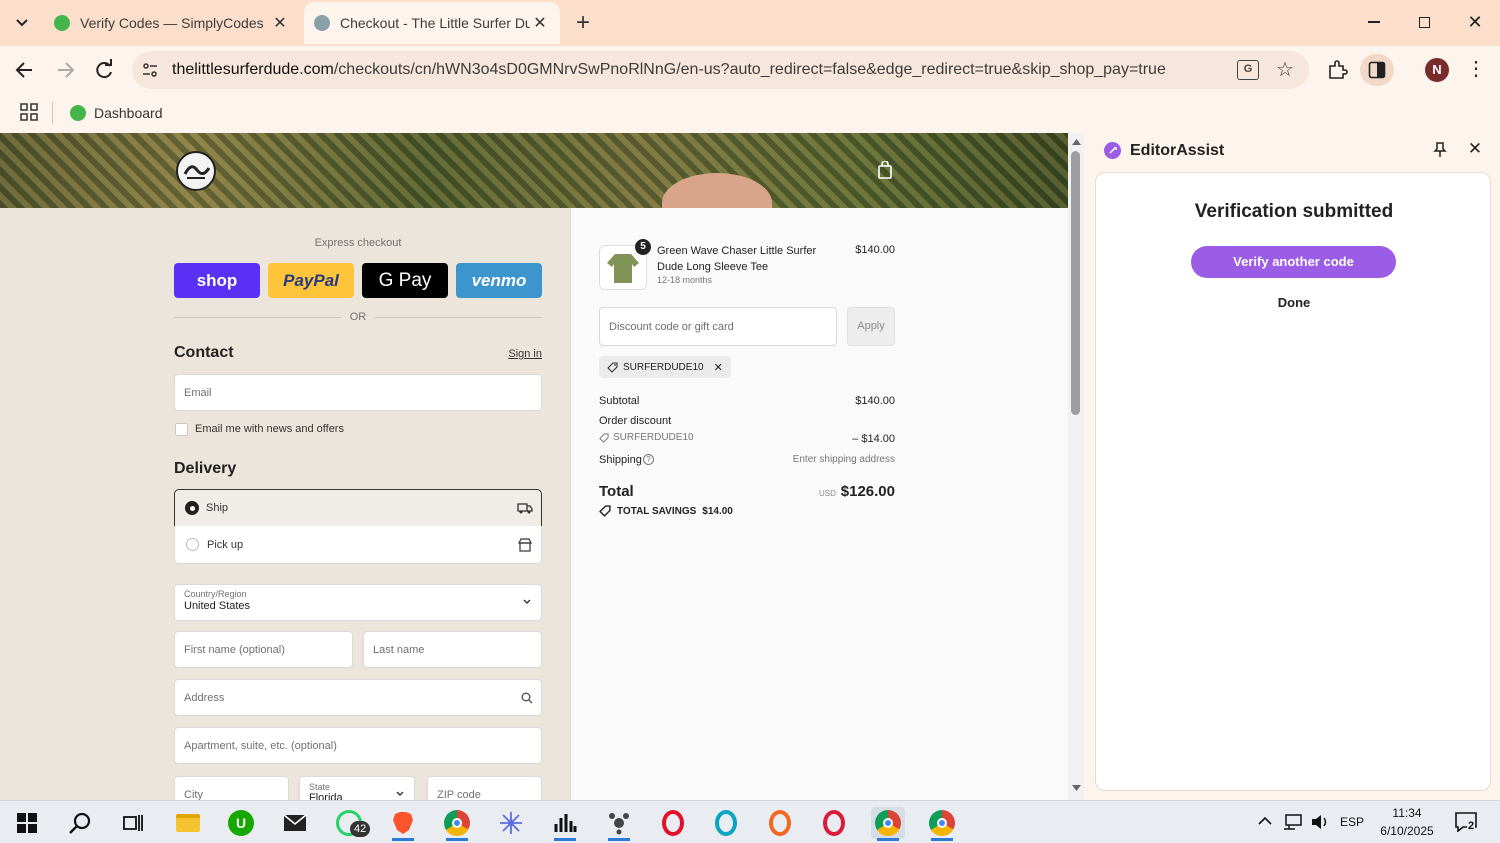  What do you see at coordinates (780, 823) in the screenshot?
I see `opera-orange-icon` at bounding box center [780, 823].